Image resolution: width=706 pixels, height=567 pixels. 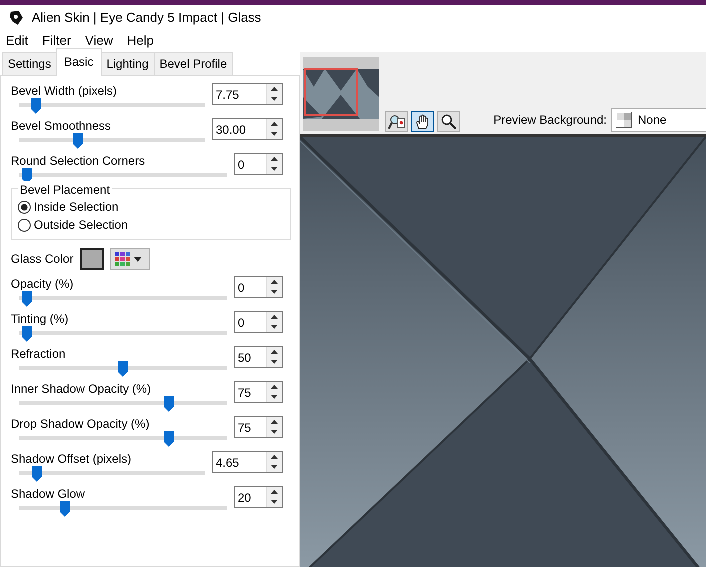 I want to click on radio-label: Inside Selection, so click(x=76, y=207).